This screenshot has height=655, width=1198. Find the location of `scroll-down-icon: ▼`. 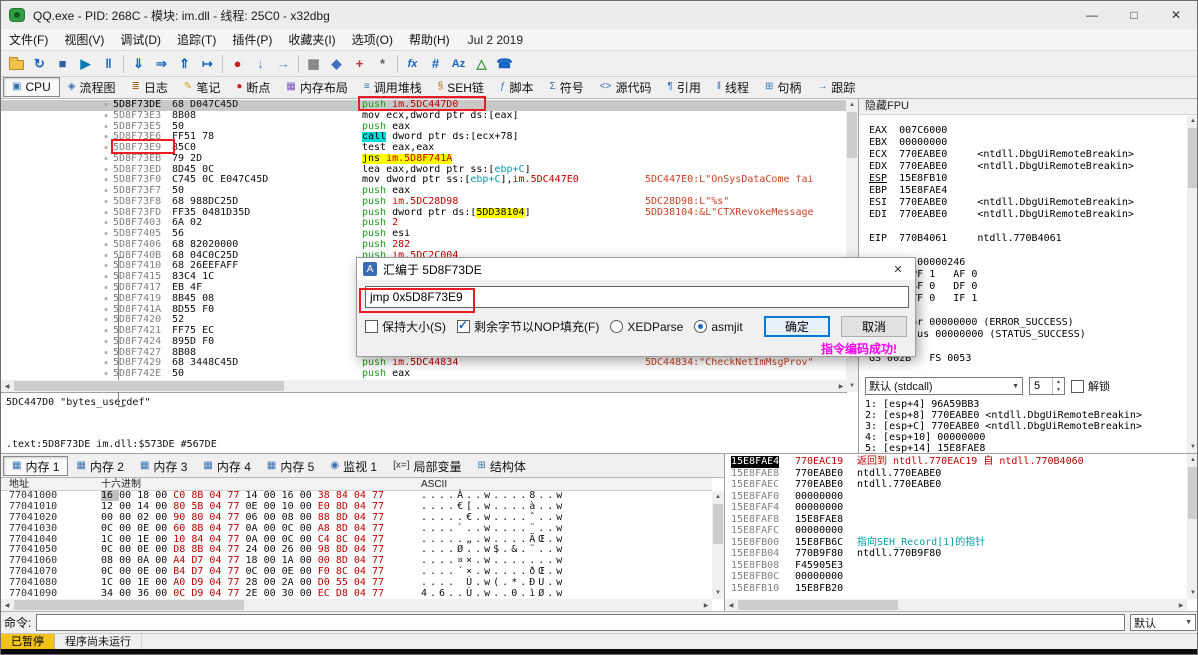

scroll-down-icon: ▼ is located at coordinates (852, 386).